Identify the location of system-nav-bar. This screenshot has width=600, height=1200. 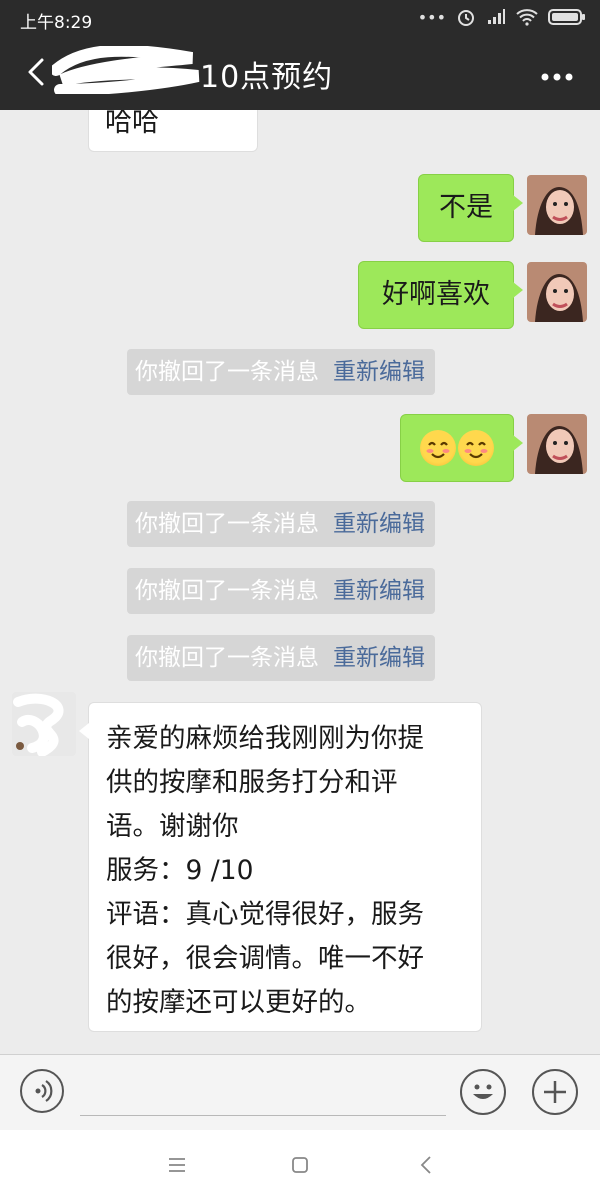
(300, 1165).